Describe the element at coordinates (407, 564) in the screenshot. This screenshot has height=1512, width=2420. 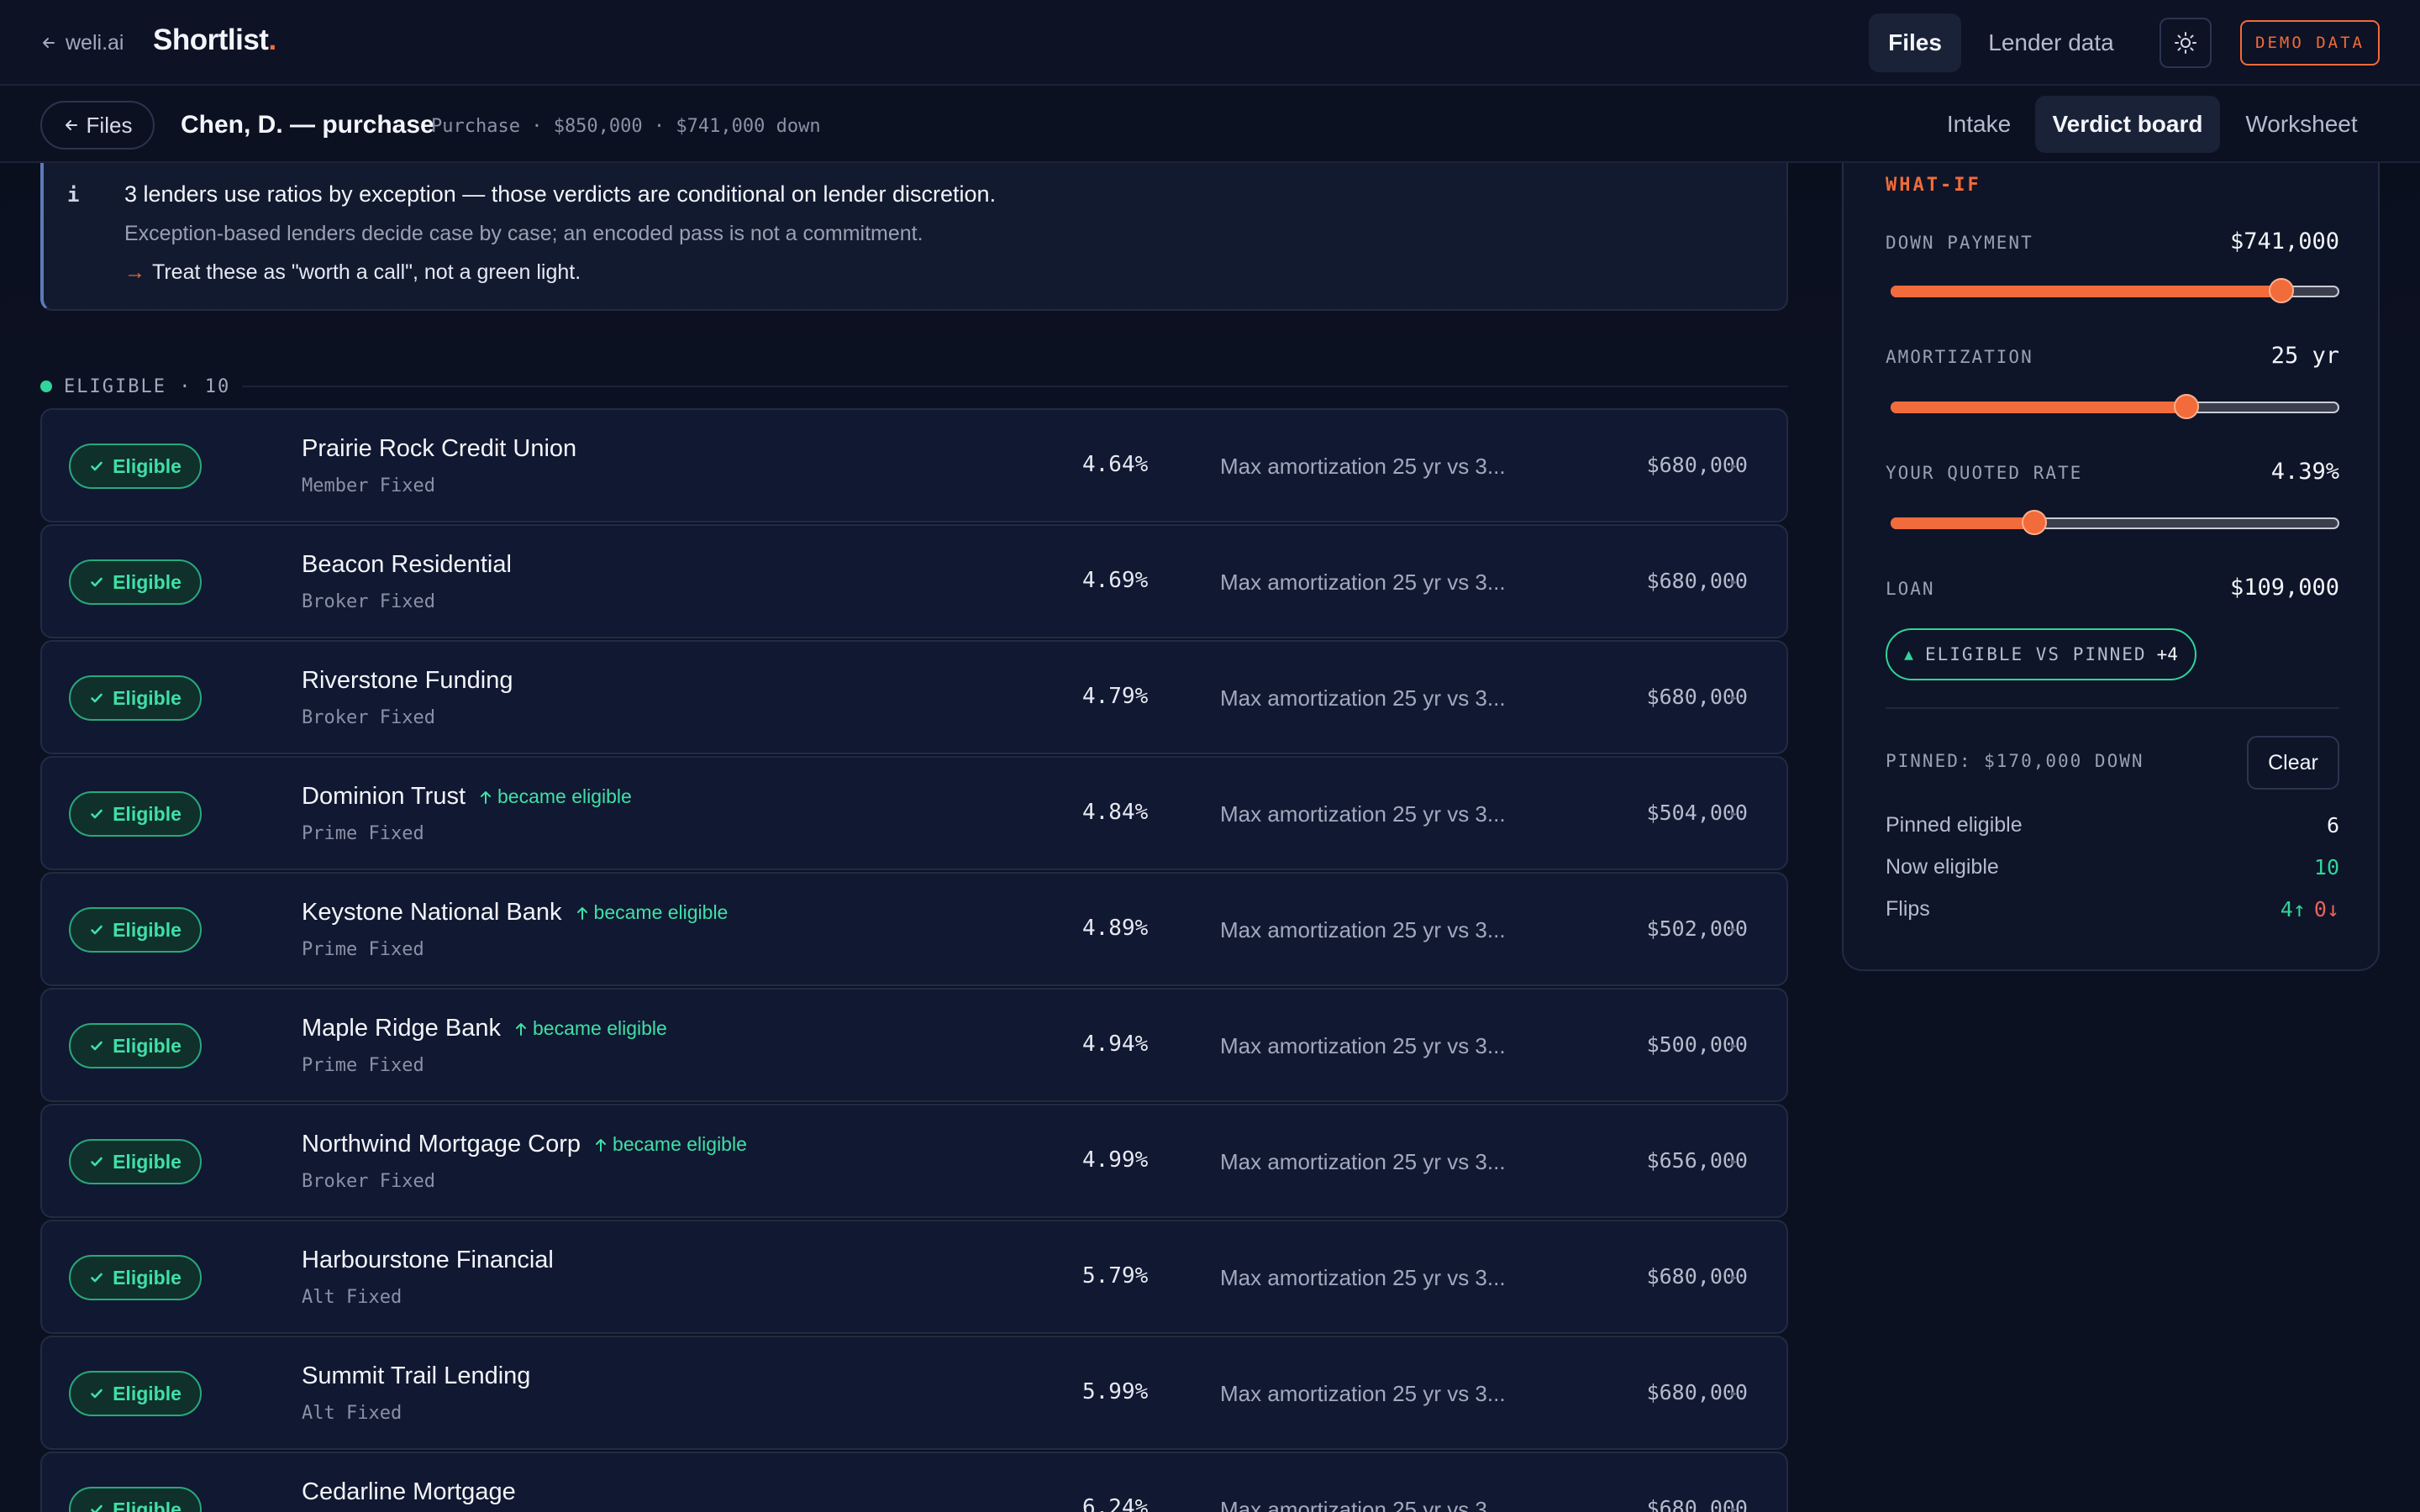
I see `lender-name: Beacon Residential` at that location.